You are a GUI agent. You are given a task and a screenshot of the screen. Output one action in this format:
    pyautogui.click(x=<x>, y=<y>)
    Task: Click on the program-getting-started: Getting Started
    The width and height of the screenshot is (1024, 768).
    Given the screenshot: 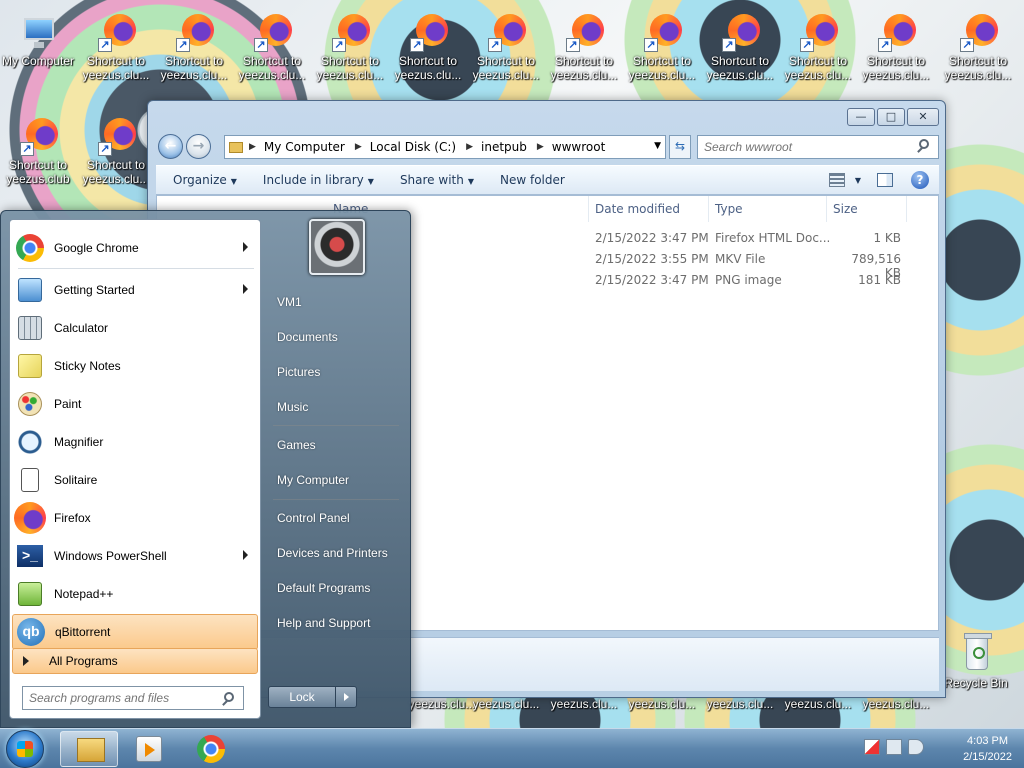 What is the action you would take?
    pyautogui.click(x=135, y=290)
    